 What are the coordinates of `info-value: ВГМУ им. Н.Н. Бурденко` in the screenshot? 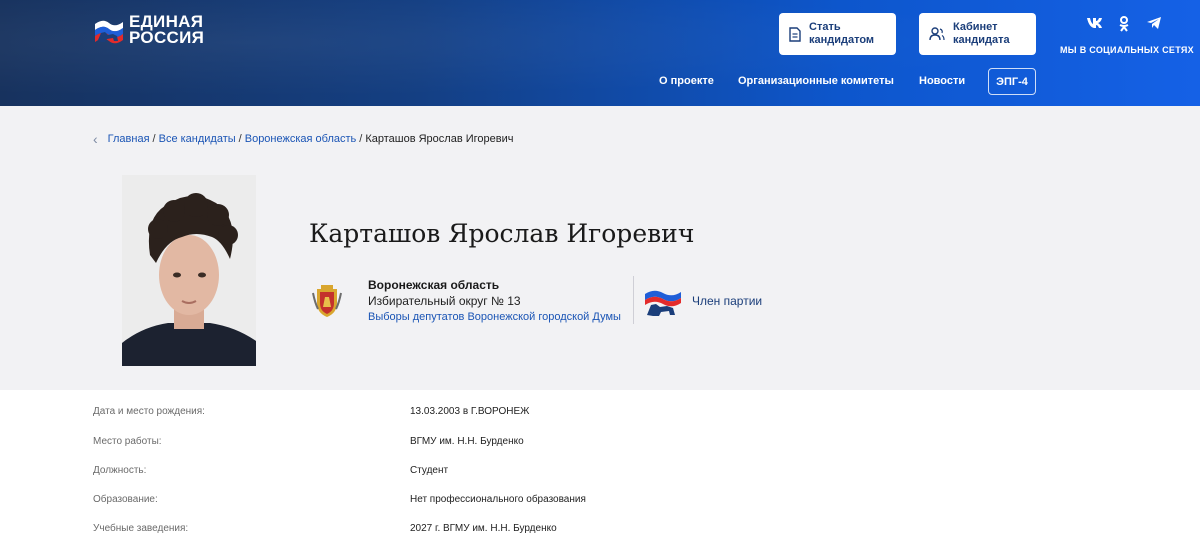 It's located at (467, 441).